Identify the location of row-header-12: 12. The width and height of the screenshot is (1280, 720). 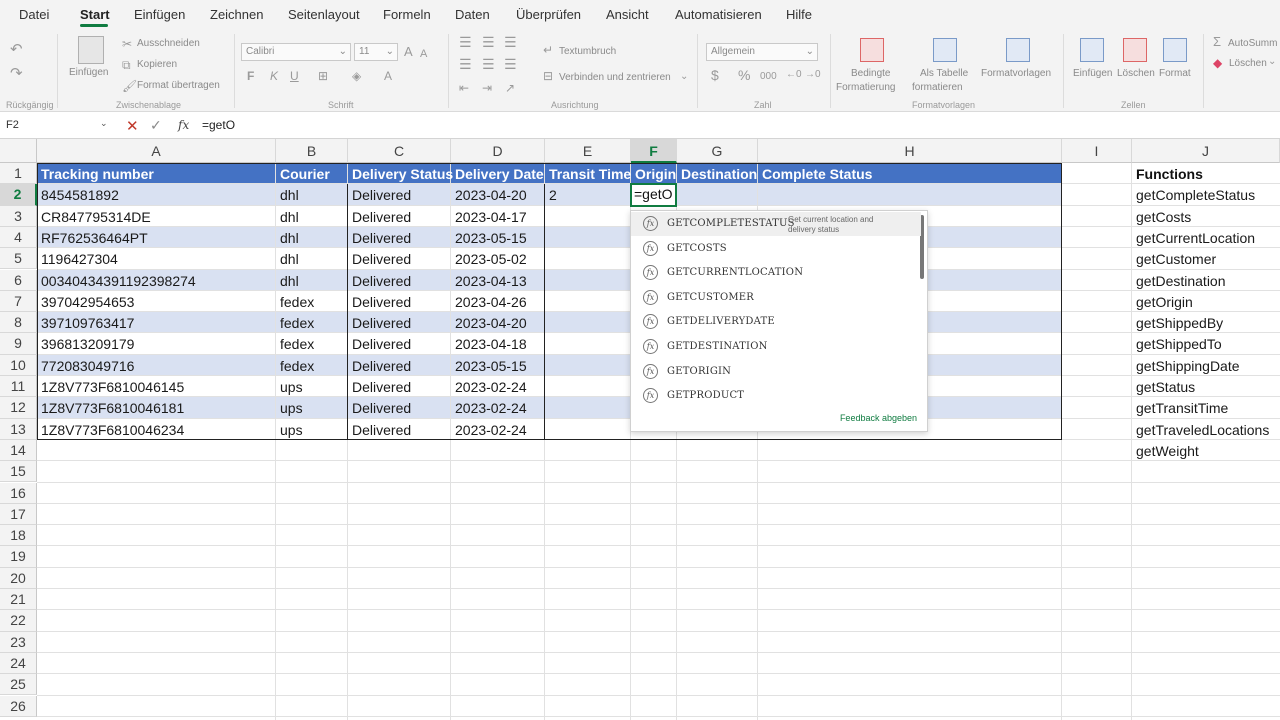
(18, 408).